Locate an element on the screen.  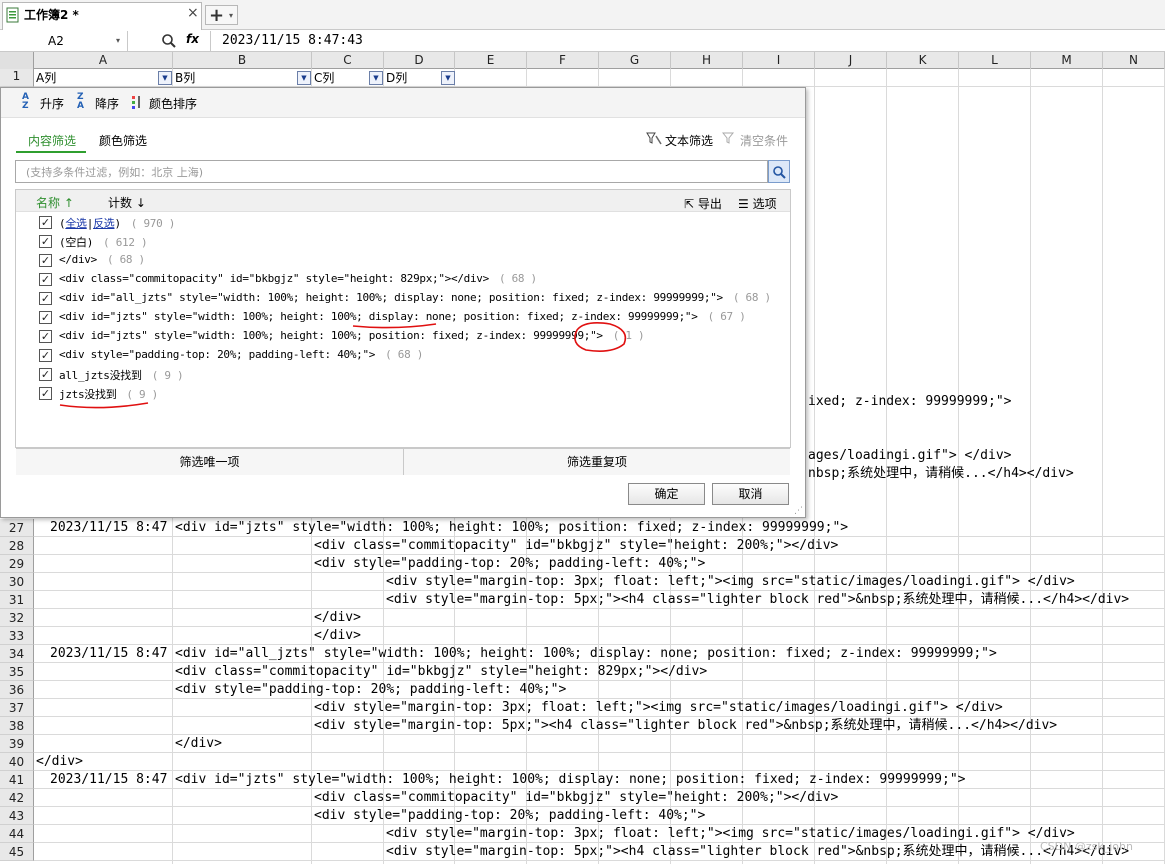
column-header: K is located at coordinates (923, 60).